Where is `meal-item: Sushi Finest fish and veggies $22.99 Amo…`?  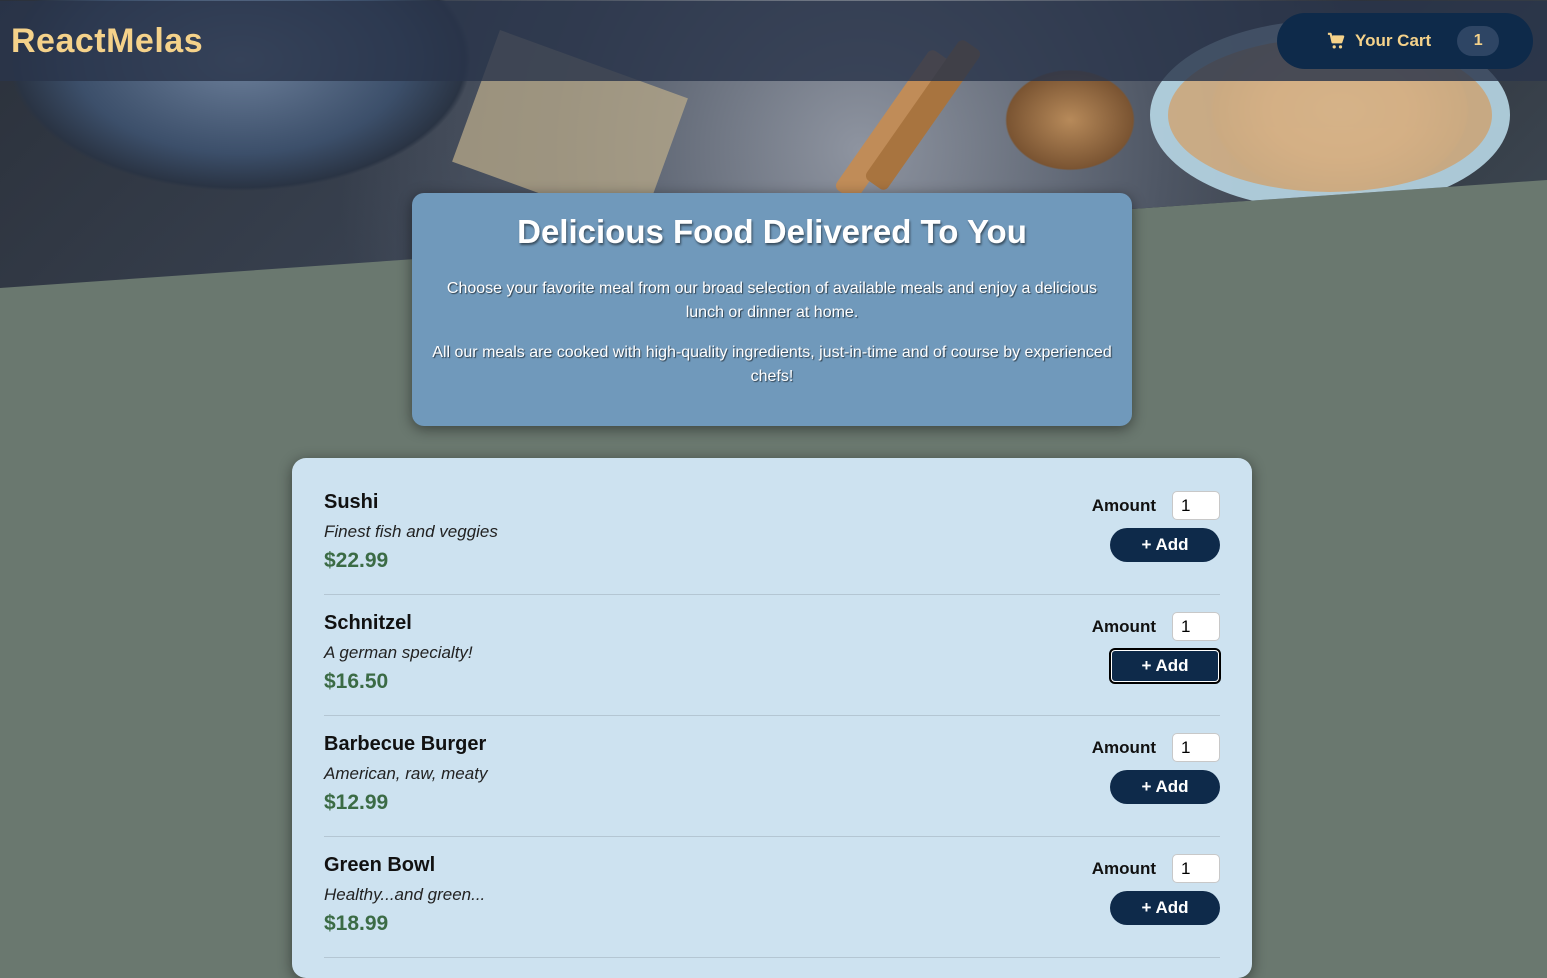
meal-item: Sushi Finest fish and veggies $22.99 Amo… is located at coordinates (772, 534).